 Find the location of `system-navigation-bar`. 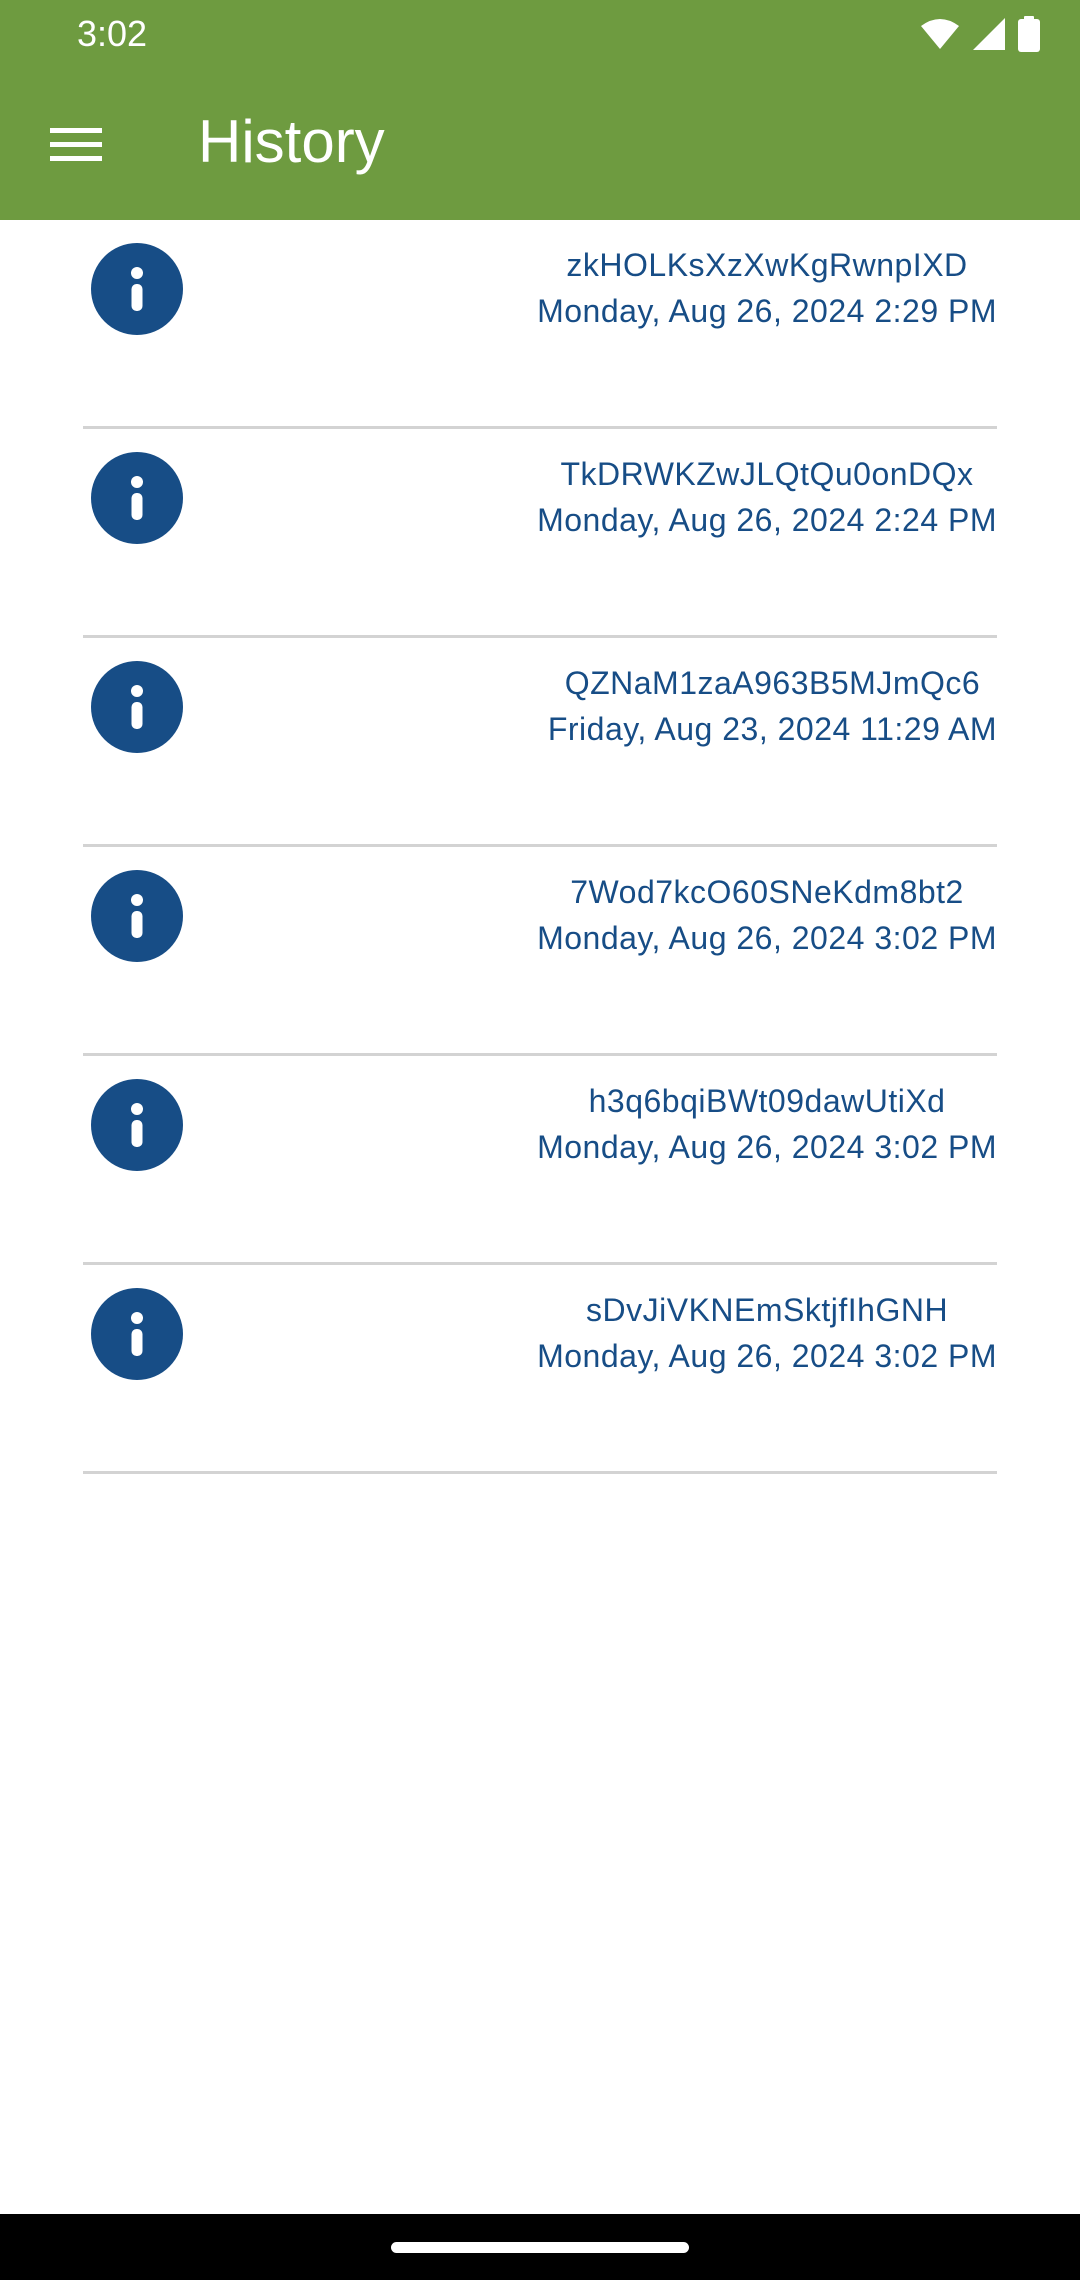

system-navigation-bar is located at coordinates (540, 2247).